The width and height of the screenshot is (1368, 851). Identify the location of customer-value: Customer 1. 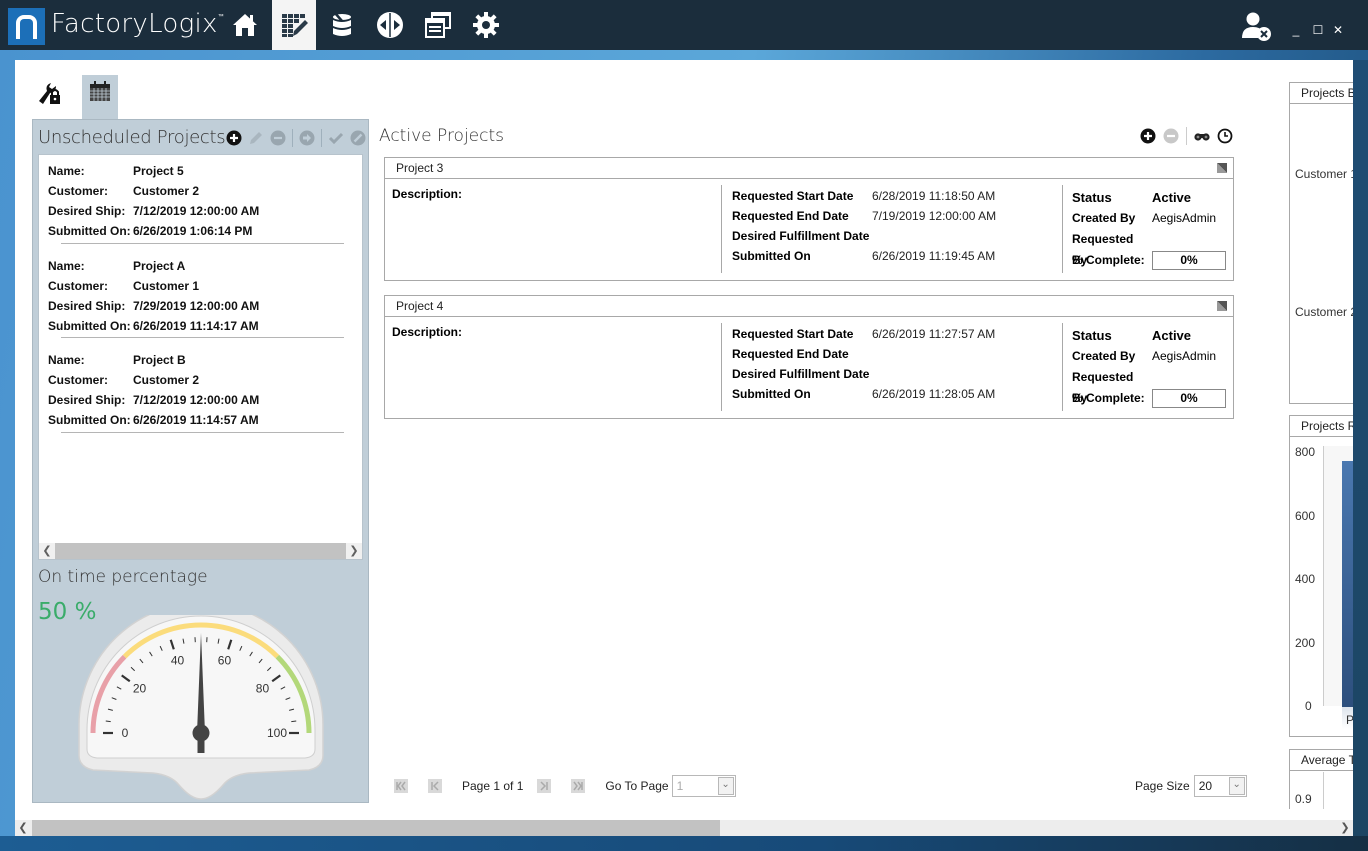
(166, 286).